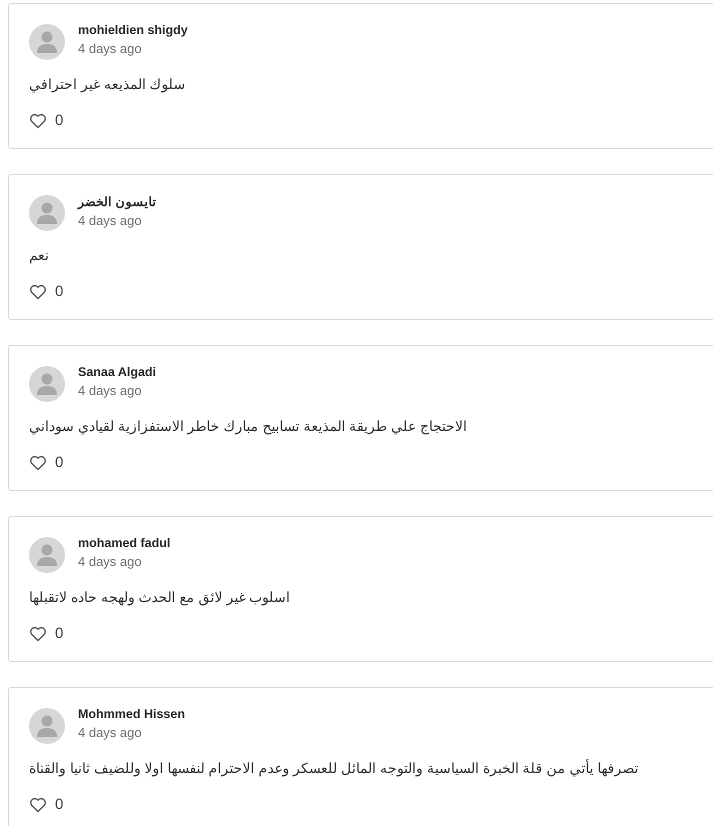  What do you see at coordinates (159, 597) in the screenshot?
I see `comment-text: اسلوب غير لائق مع الحدث ولهجه حاده لاتقبلها` at bounding box center [159, 597].